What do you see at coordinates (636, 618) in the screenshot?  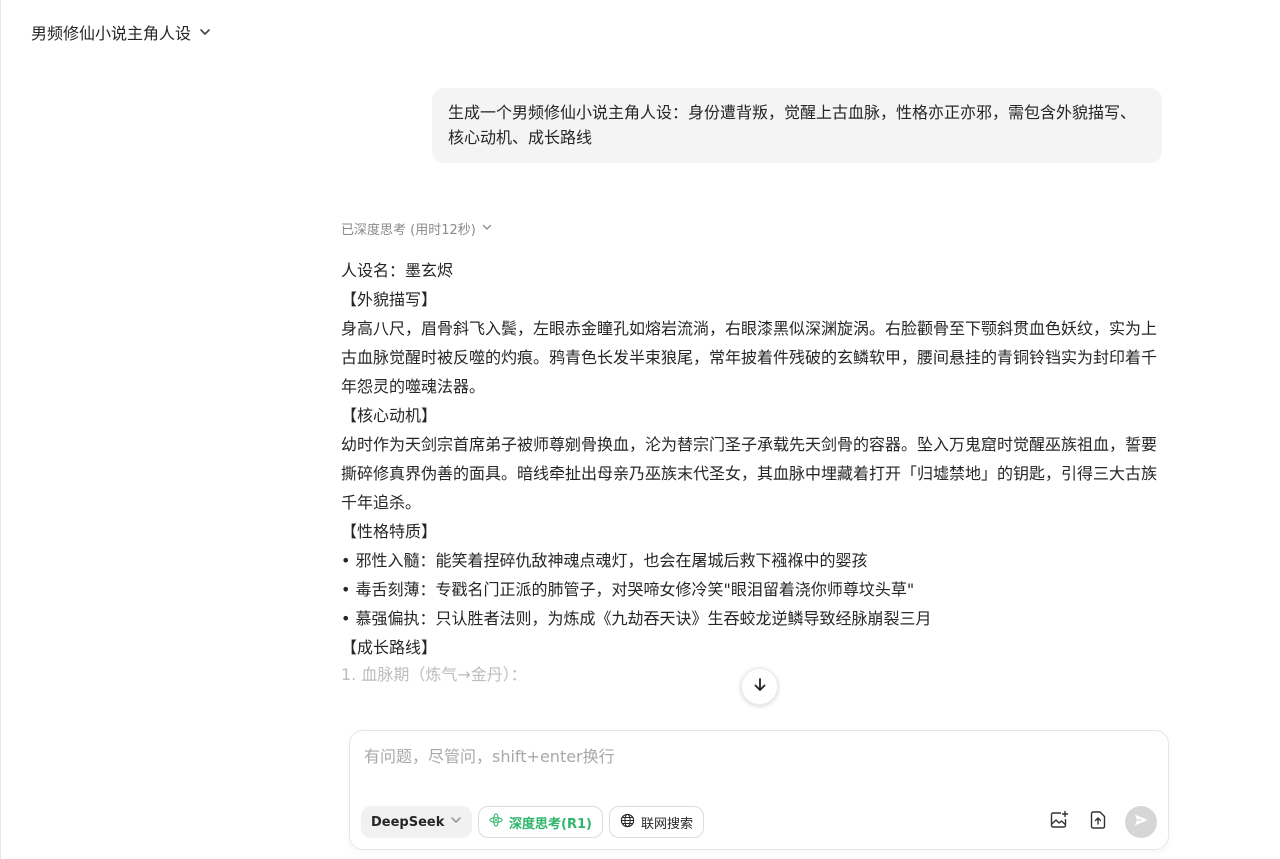 I see `trait-item: • 慕强偏执：只认胜者法则，为炼成《九劫吞天诀》生吞蛟龙逆鳞导致经脉崩裂三月` at bounding box center [636, 618].